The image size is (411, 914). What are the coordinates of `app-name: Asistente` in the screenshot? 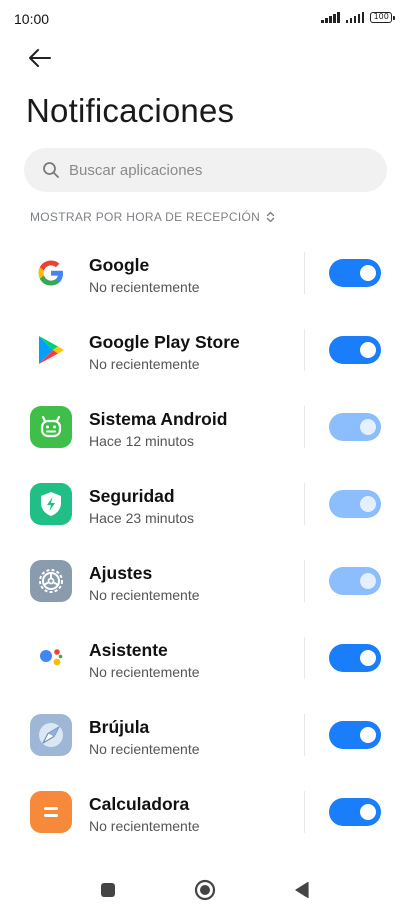 It's located at (128, 650).